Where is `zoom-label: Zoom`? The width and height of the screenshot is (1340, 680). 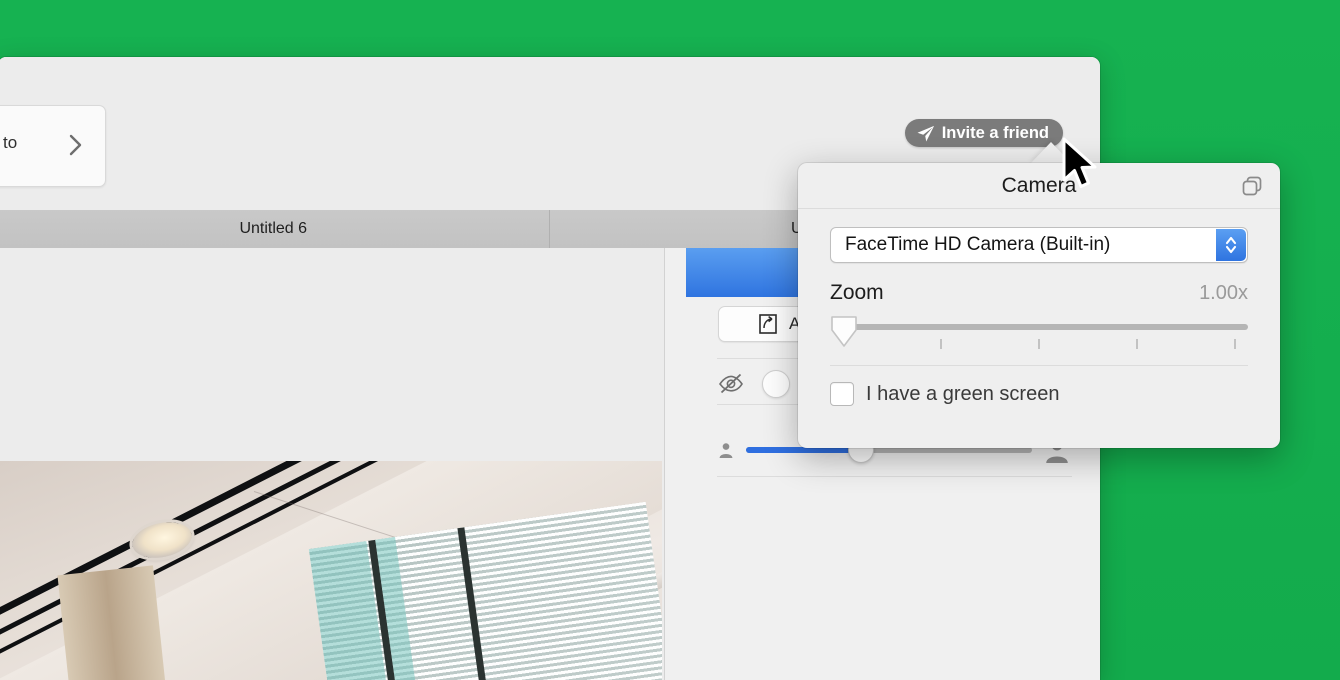 zoom-label: Zoom is located at coordinates (857, 292).